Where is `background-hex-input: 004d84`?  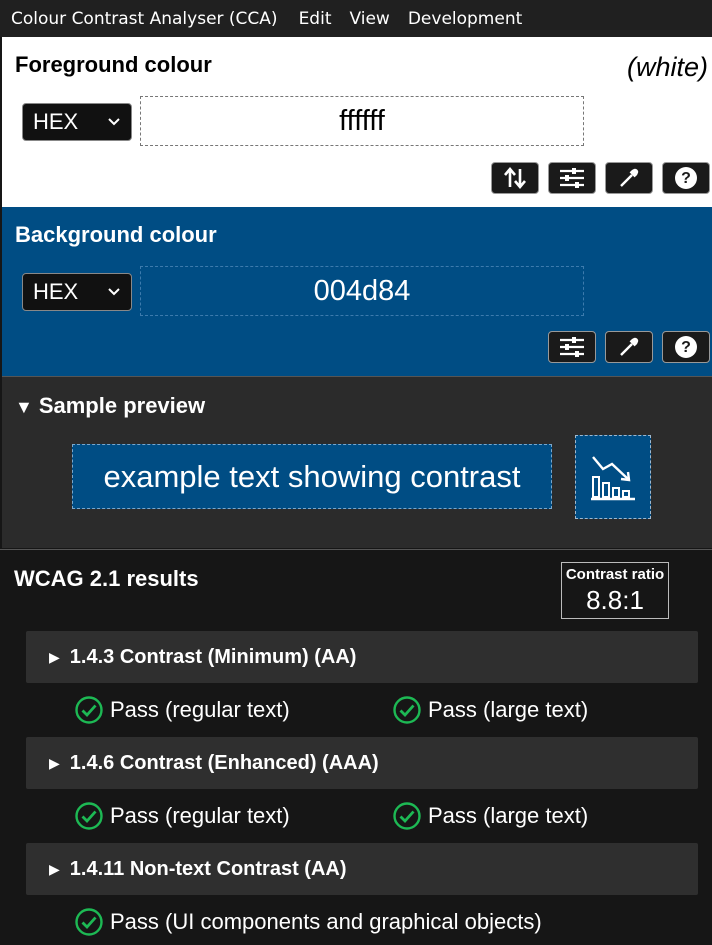
background-hex-input: 004d84 is located at coordinates (362, 291).